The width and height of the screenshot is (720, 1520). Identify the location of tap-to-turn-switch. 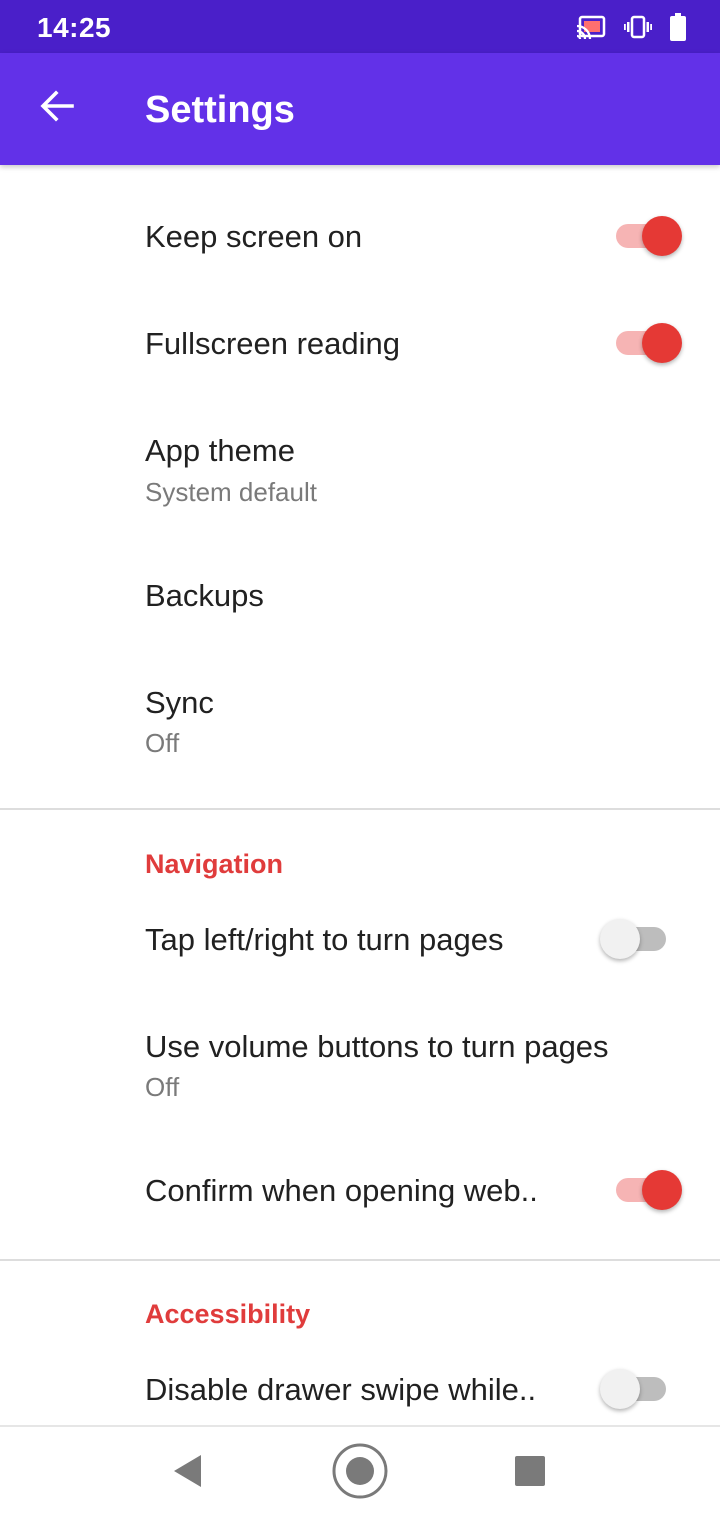
(635, 938).